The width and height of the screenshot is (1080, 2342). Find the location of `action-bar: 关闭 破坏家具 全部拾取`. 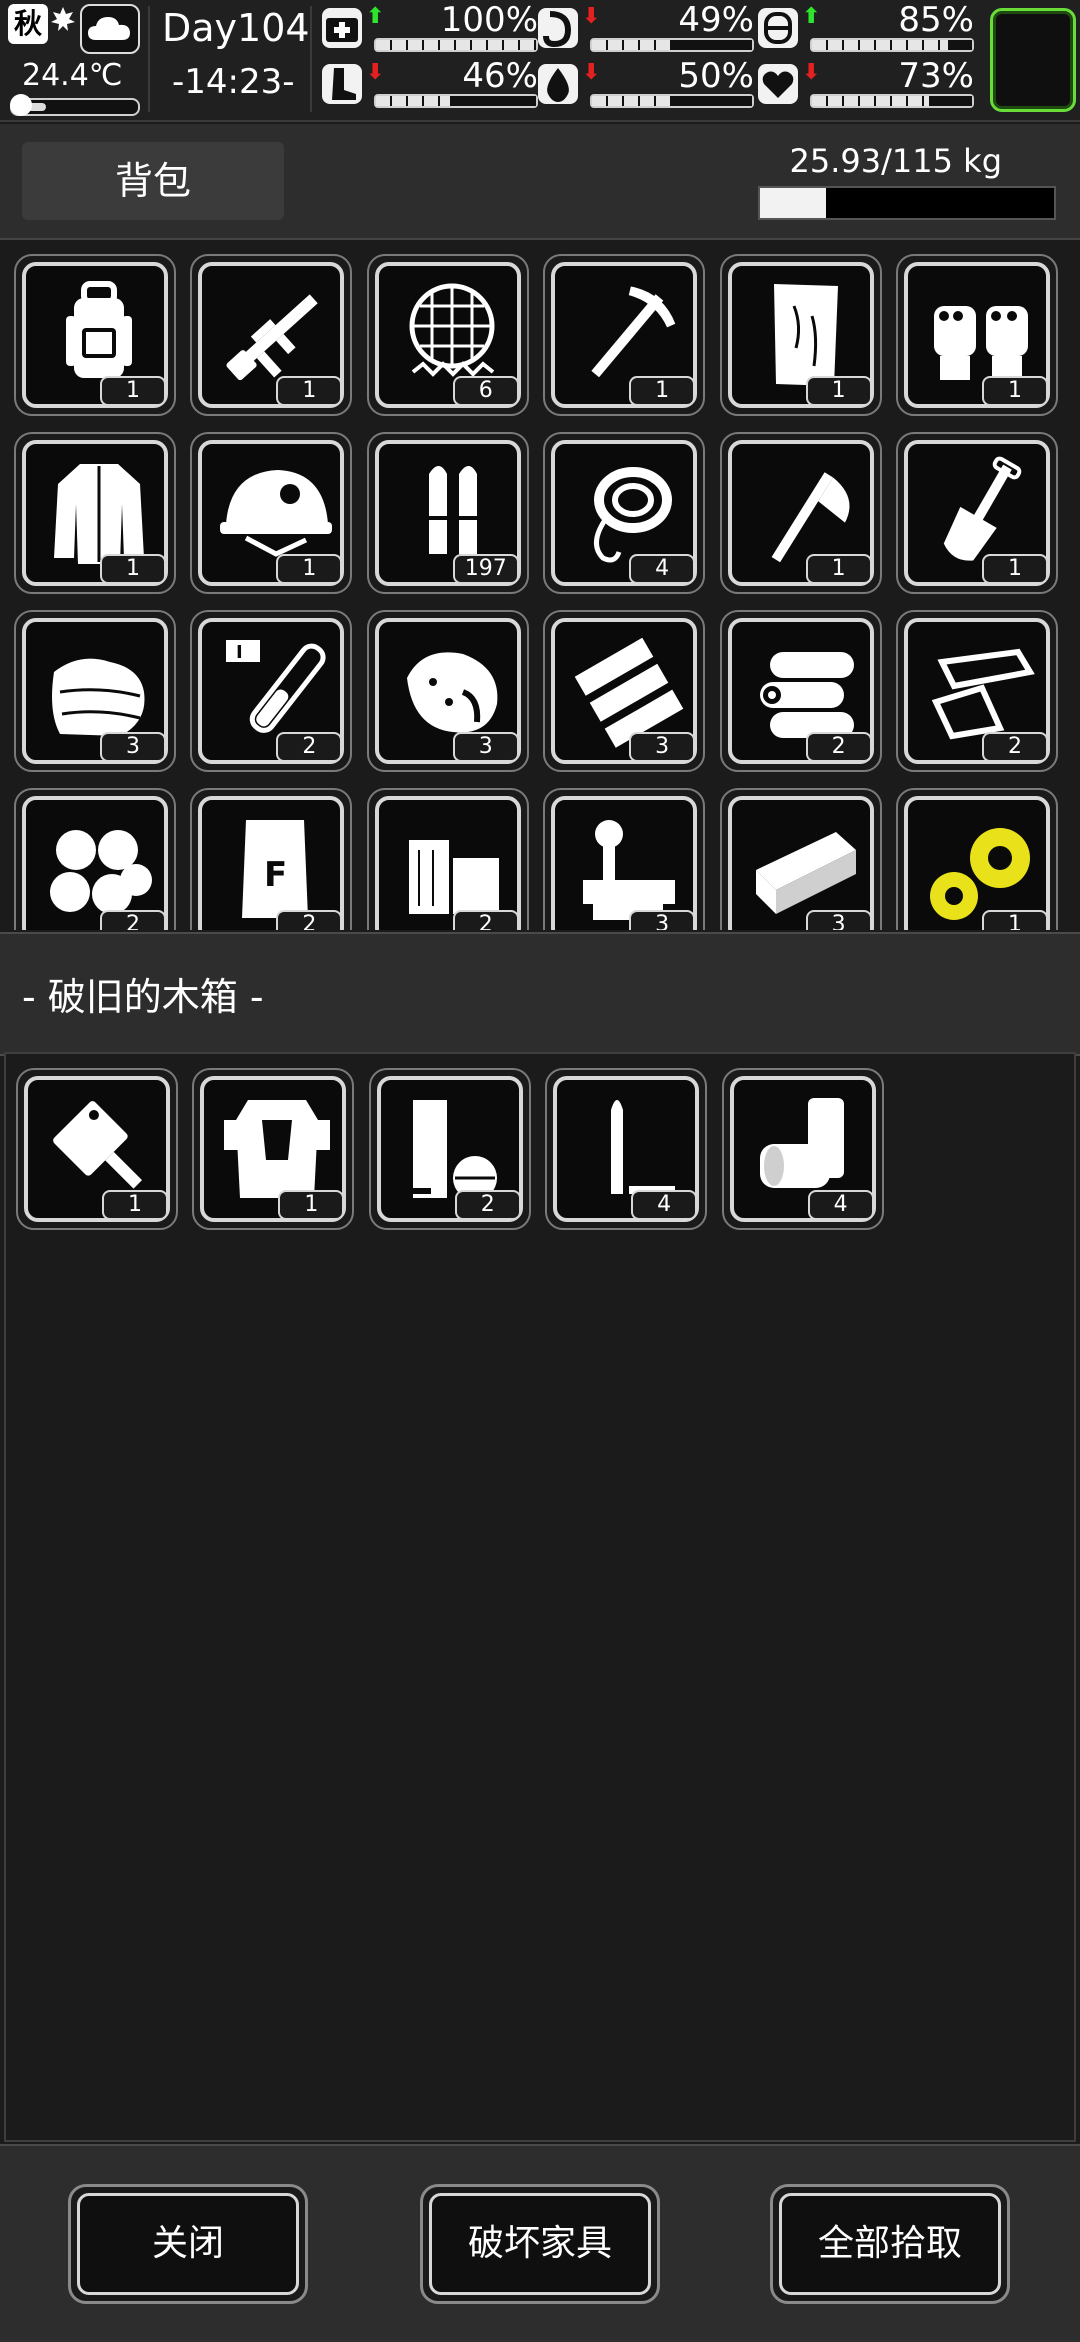

action-bar: 关闭 破坏家具 全部拾取 is located at coordinates (540, 2243).